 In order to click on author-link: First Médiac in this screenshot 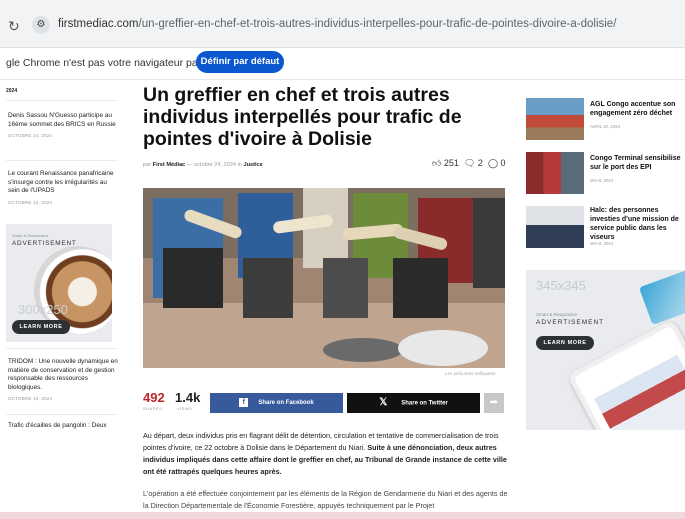, I will do `click(169, 165)`.